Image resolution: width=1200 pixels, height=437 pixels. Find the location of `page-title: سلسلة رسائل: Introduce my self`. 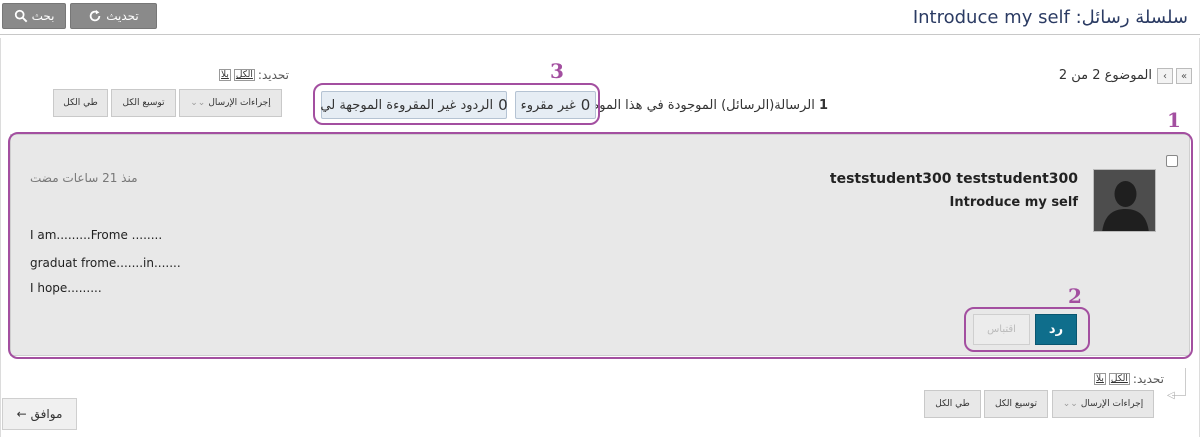

page-title: سلسلة رسائل: Introduce my self is located at coordinates (1050, 17).